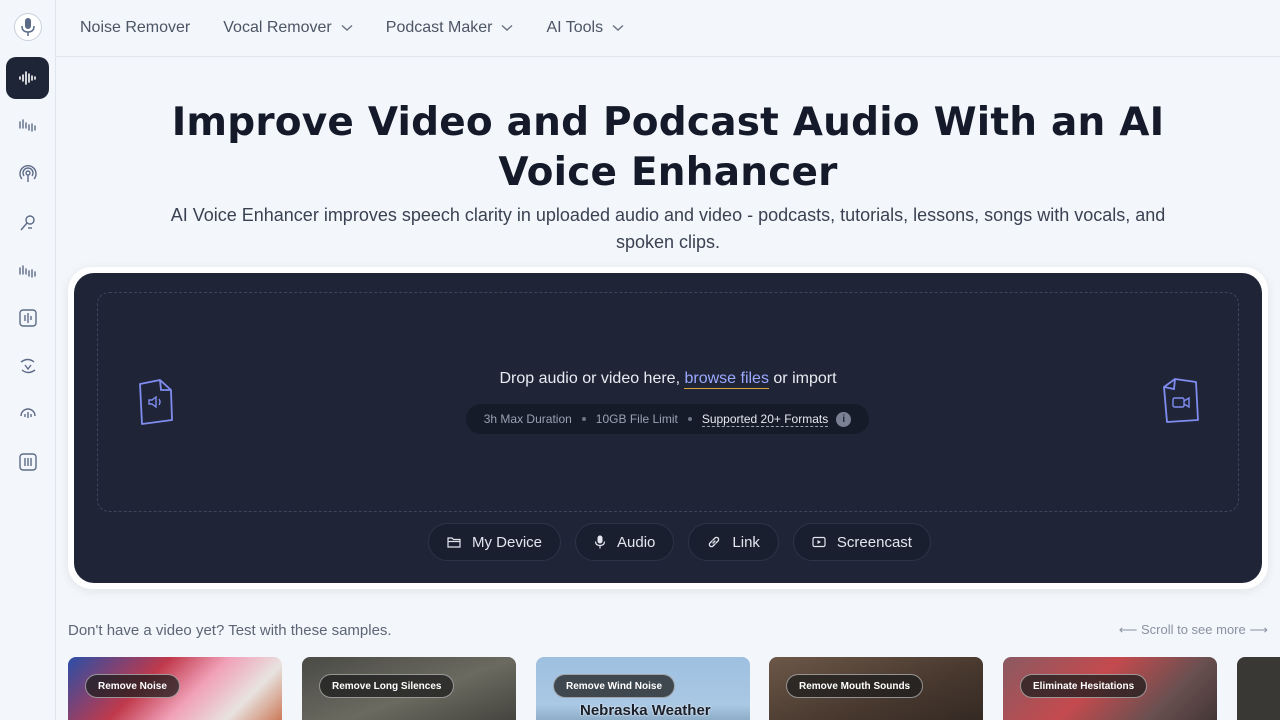 This screenshot has width=1280, height=720. What do you see at coordinates (454, 542) in the screenshot?
I see `folder-icon` at bounding box center [454, 542].